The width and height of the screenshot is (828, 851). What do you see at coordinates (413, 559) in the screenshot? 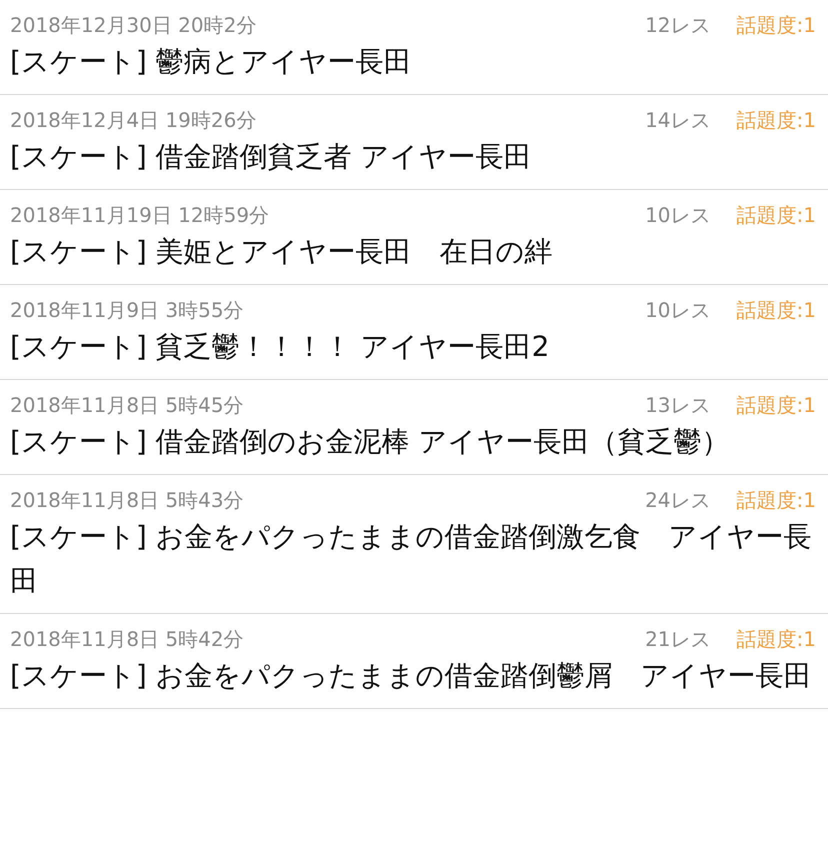
I see `thread-title: [スケート] お金をパクったままの借金踏倒激乞食 アイヤー長田` at bounding box center [413, 559].